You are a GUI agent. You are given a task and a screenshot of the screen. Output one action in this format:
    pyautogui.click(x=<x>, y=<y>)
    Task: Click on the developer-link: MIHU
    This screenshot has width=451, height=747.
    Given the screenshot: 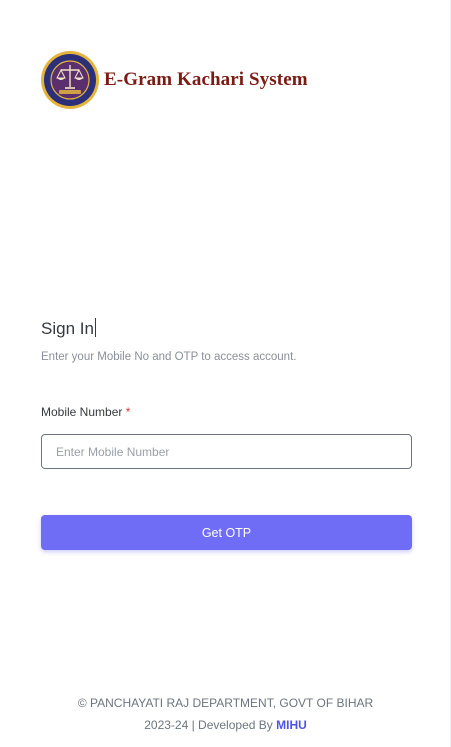 What is the action you would take?
    pyautogui.click(x=291, y=725)
    